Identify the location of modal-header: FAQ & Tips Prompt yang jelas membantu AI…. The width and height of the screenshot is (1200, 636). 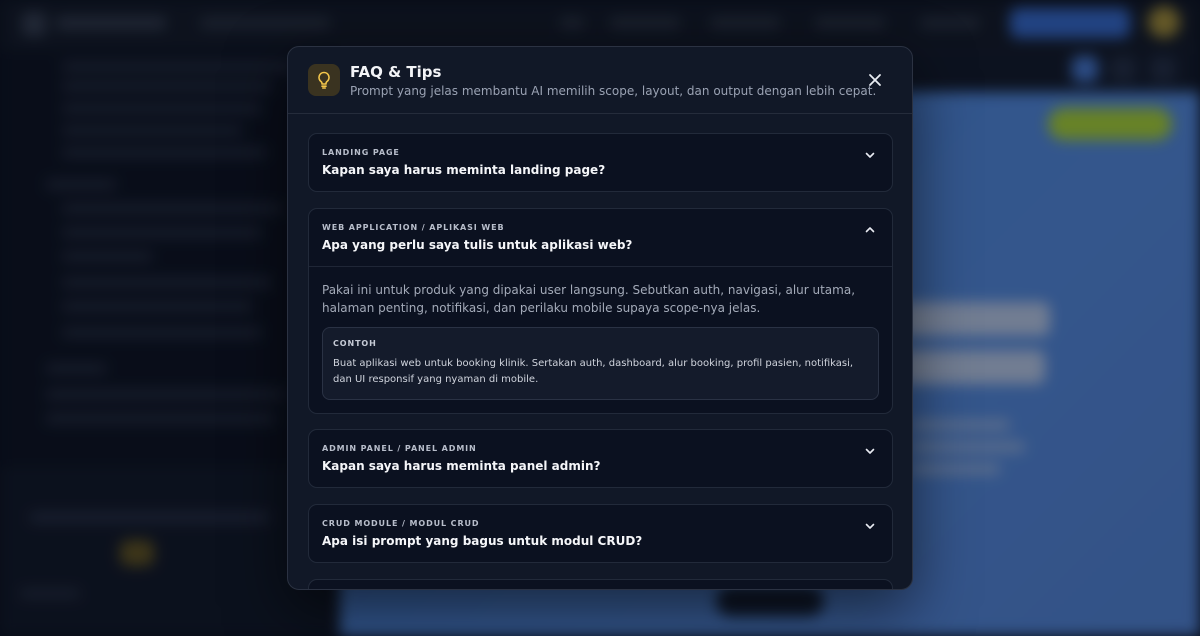
(600, 80).